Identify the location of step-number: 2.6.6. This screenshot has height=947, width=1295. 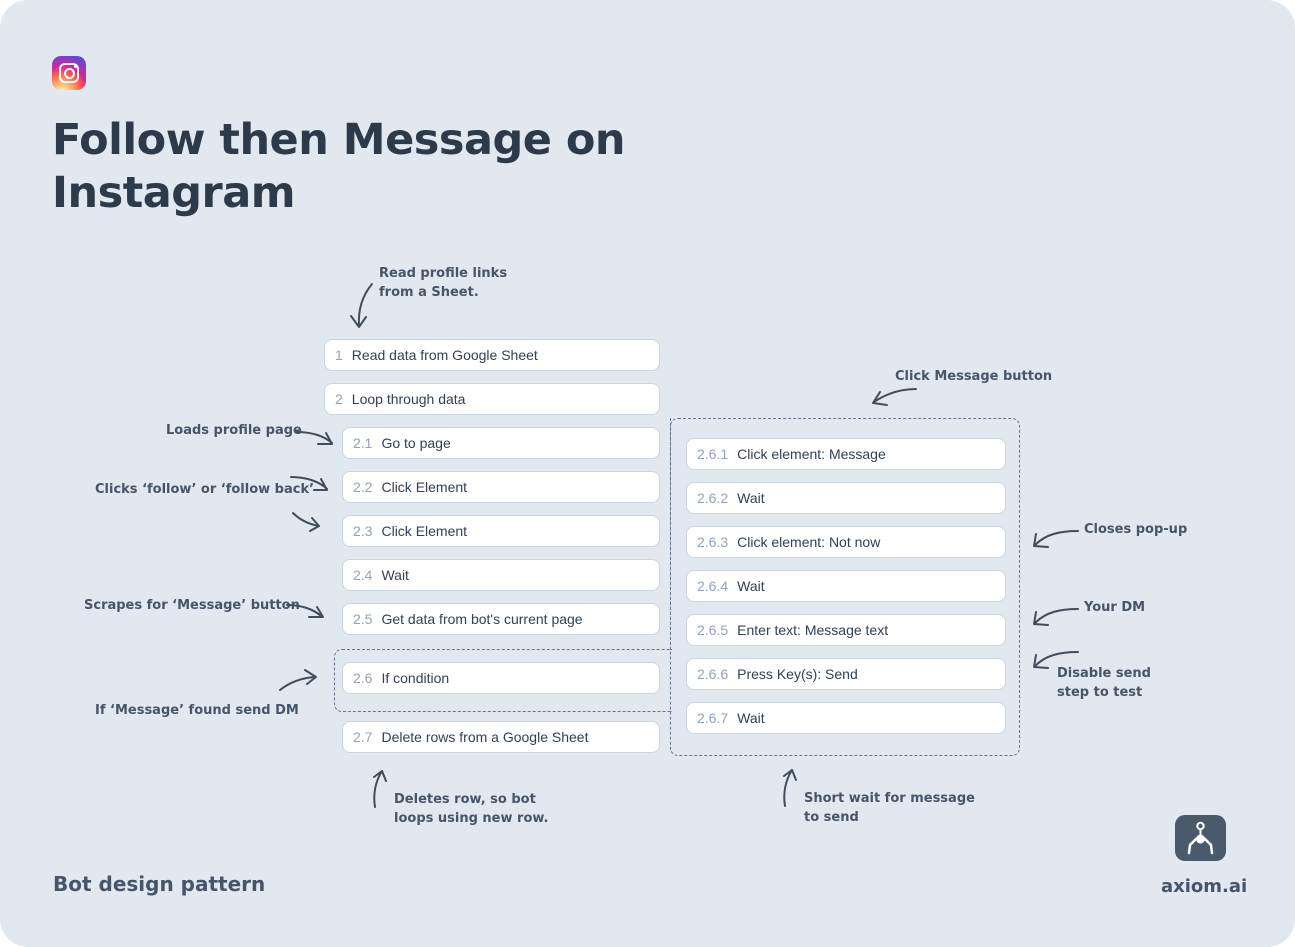
(713, 674).